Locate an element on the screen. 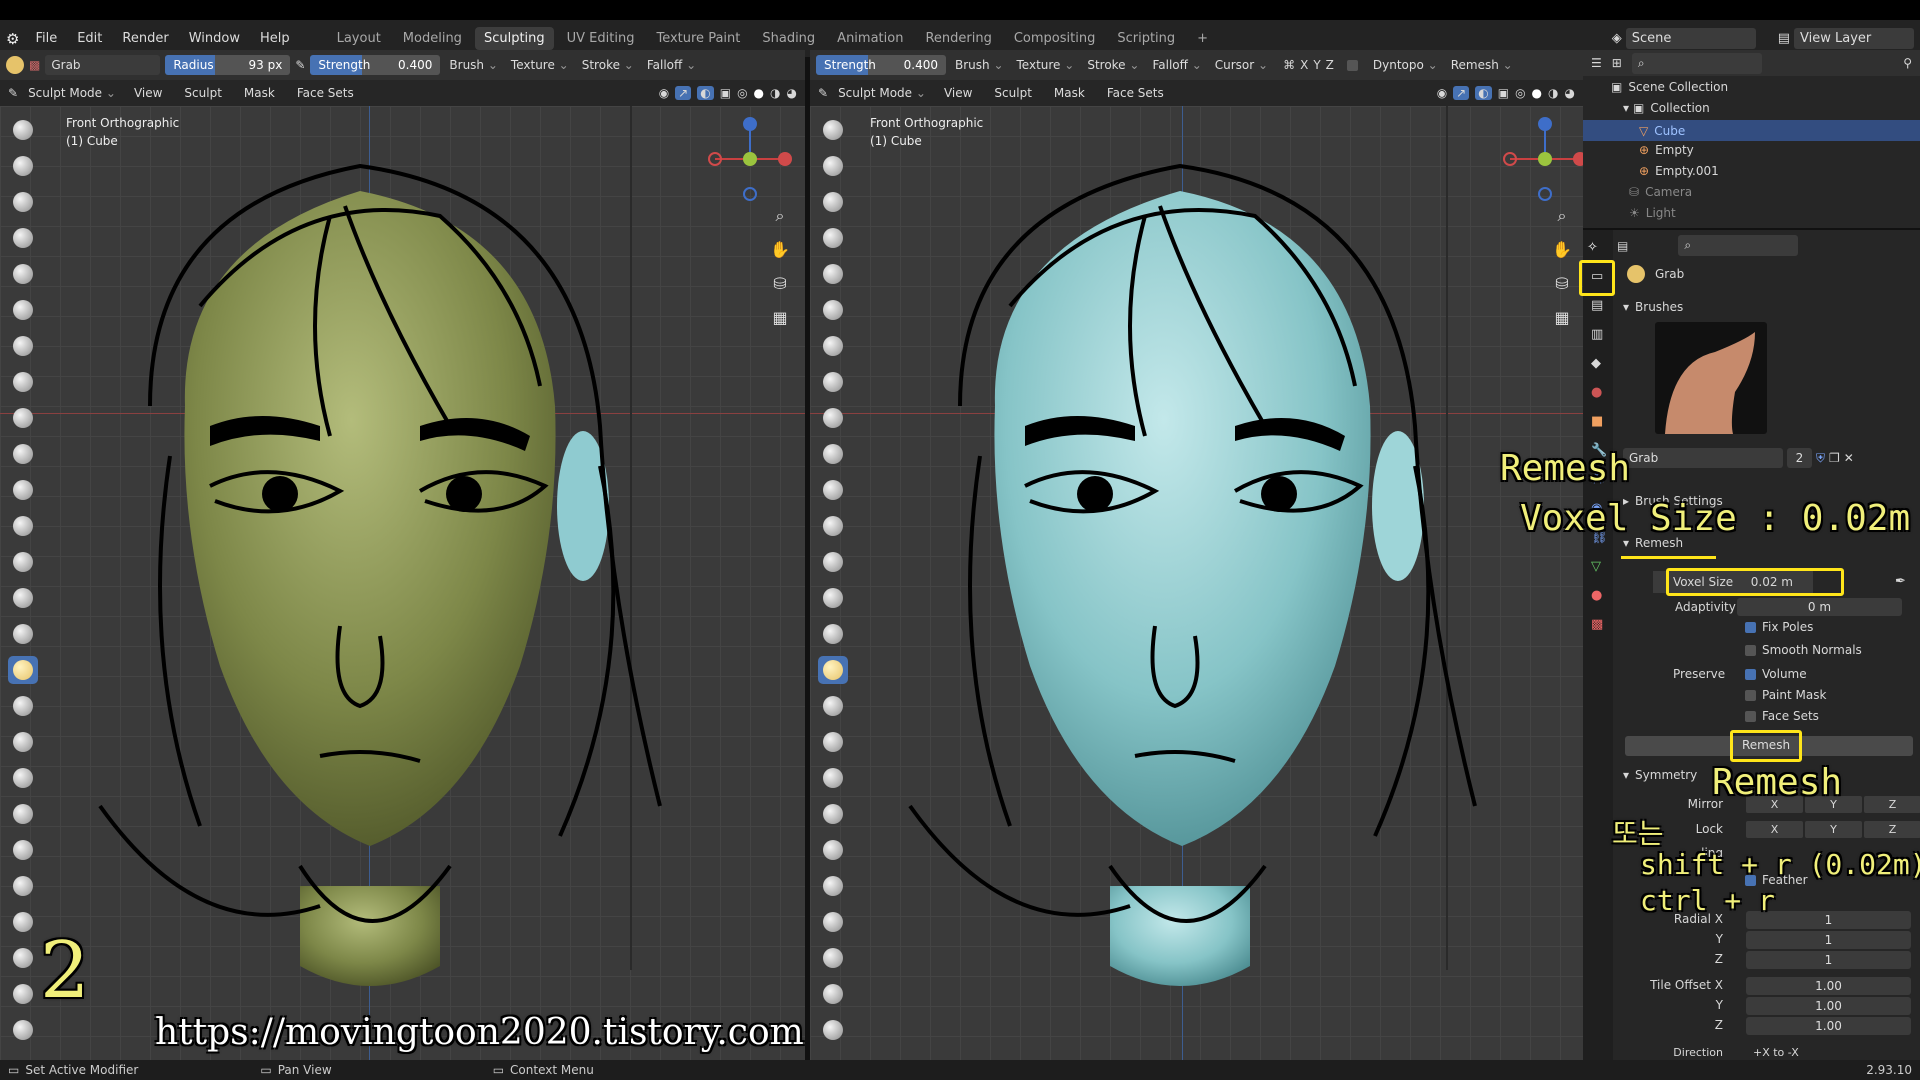 Image resolution: width=1920 pixels, height=1080 pixels. mirror-z-toggle: Z is located at coordinates (1892, 804).